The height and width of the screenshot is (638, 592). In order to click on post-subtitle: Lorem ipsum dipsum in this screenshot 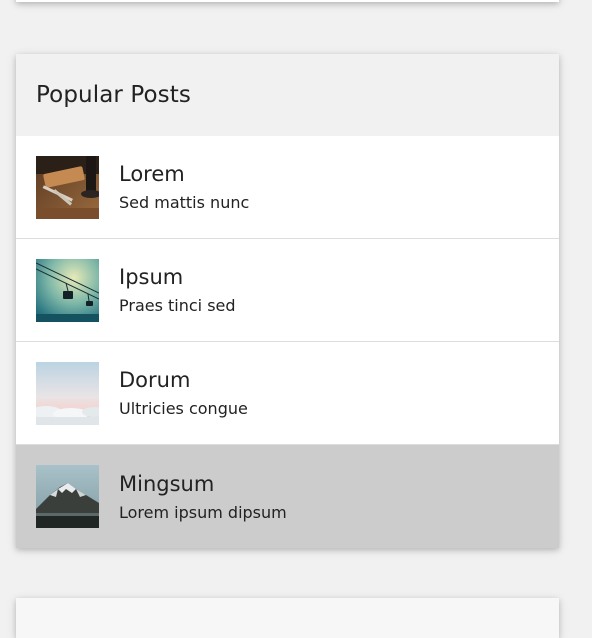, I will do `click(203, 512)`.